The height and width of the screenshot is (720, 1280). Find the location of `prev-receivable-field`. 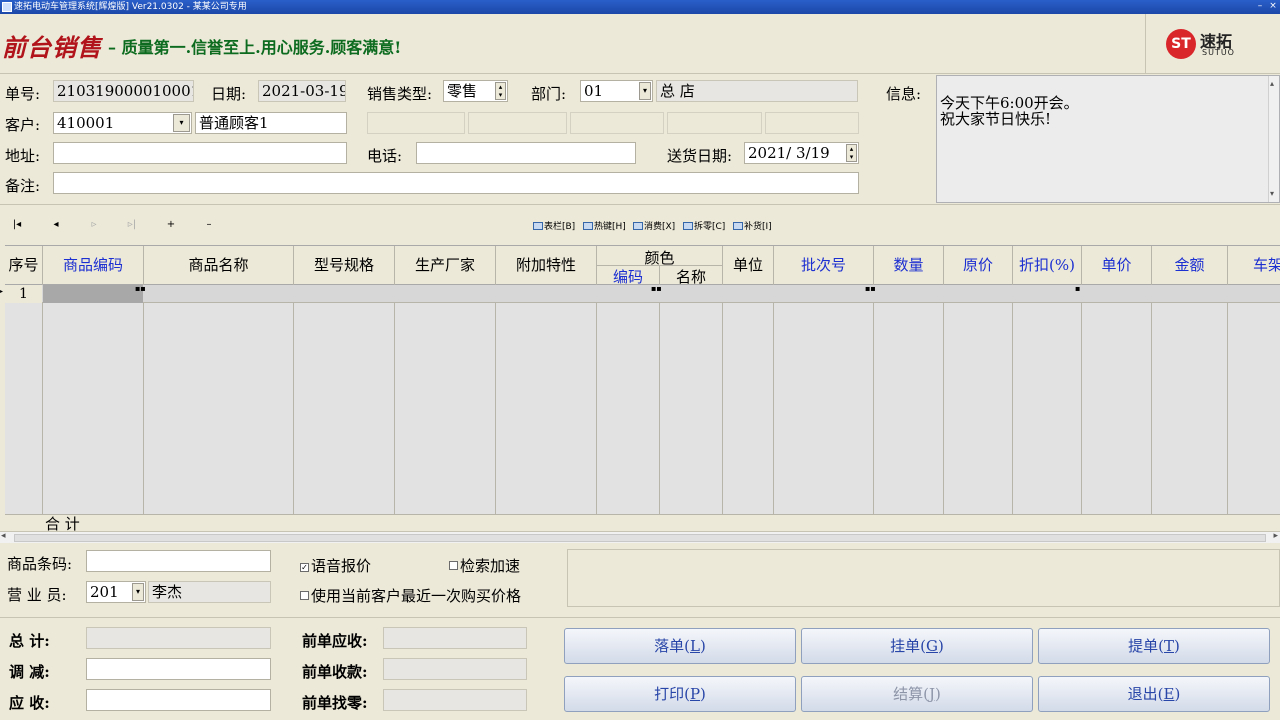

prev-receivable-field is located at coordinates (455, 638).